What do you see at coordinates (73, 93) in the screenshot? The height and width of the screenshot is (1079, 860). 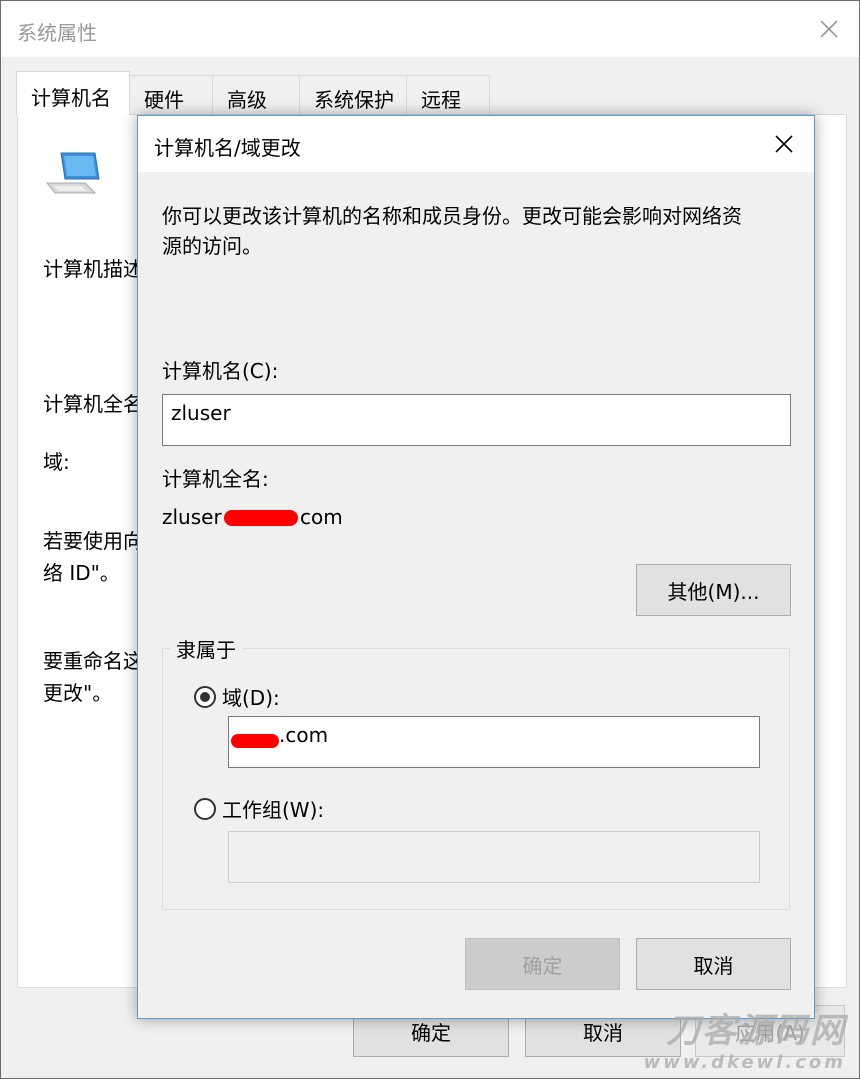 I see `tab-computer-name: 计算机名` at bounding box center [73, 93].